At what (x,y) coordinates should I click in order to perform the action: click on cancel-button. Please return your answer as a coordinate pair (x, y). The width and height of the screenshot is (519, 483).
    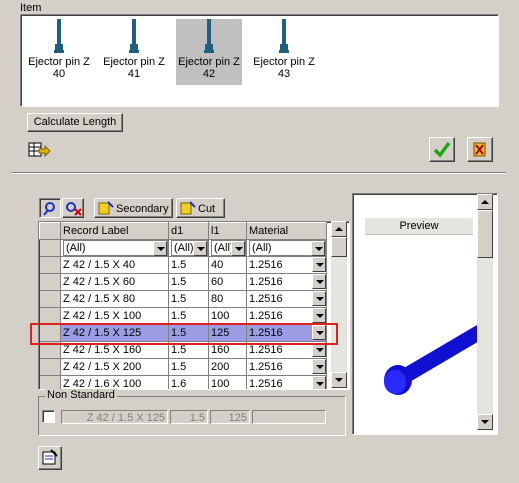
    Looking at the image, I should click on (480, 149).